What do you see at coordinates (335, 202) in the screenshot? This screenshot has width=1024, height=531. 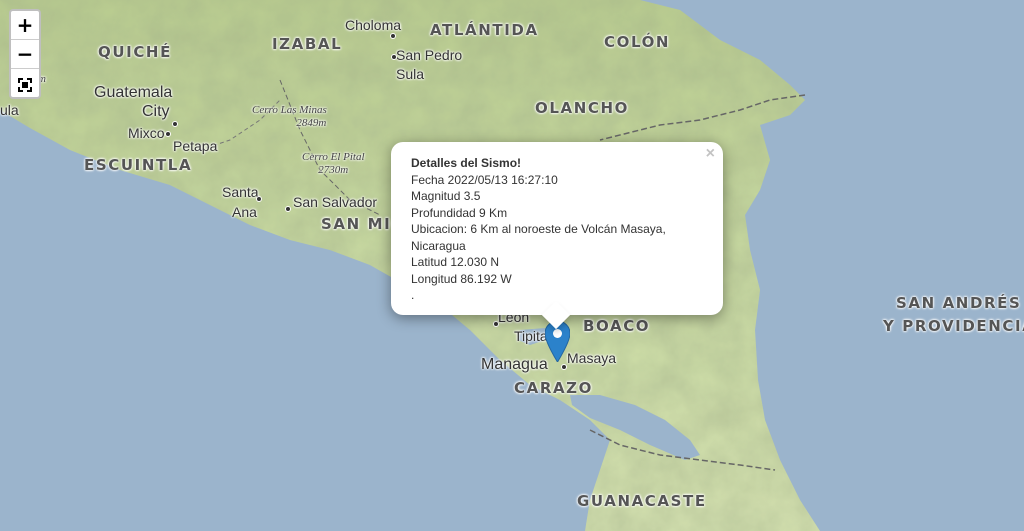 I see `city-label: San Salvador` at bounding box center [335, 202].